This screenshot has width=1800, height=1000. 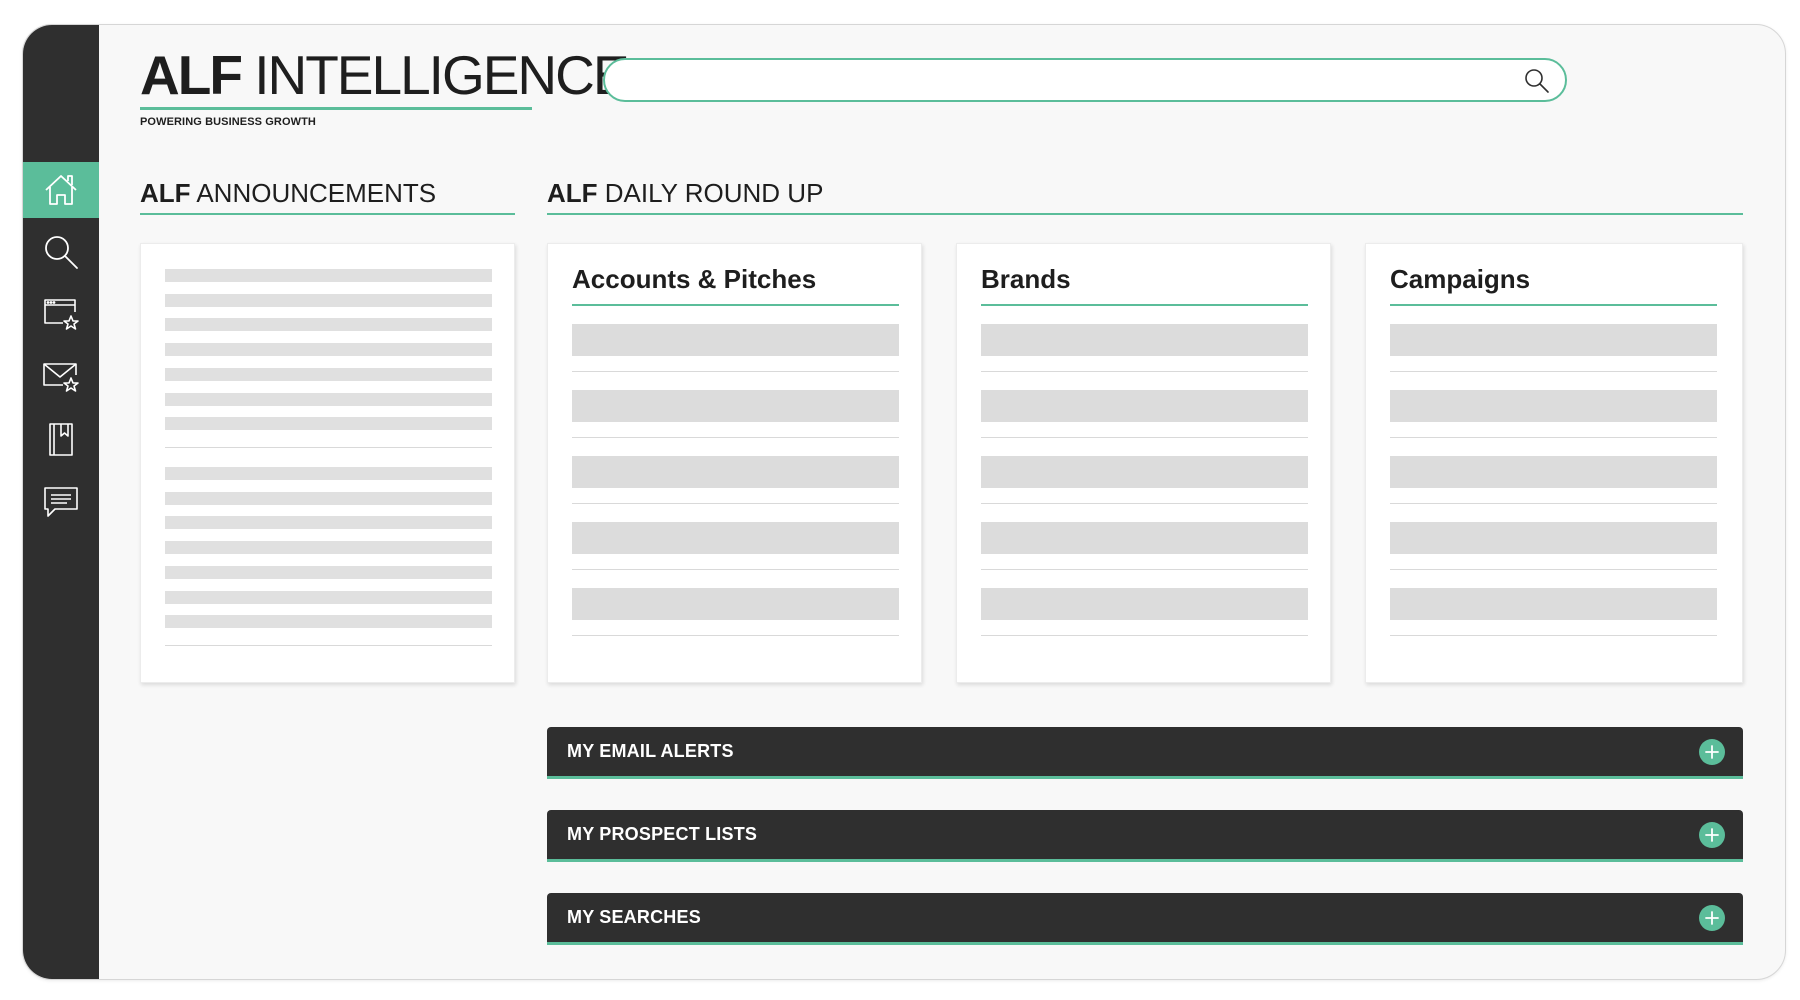 I want to click on sidebar, so click(x=61, y=502).